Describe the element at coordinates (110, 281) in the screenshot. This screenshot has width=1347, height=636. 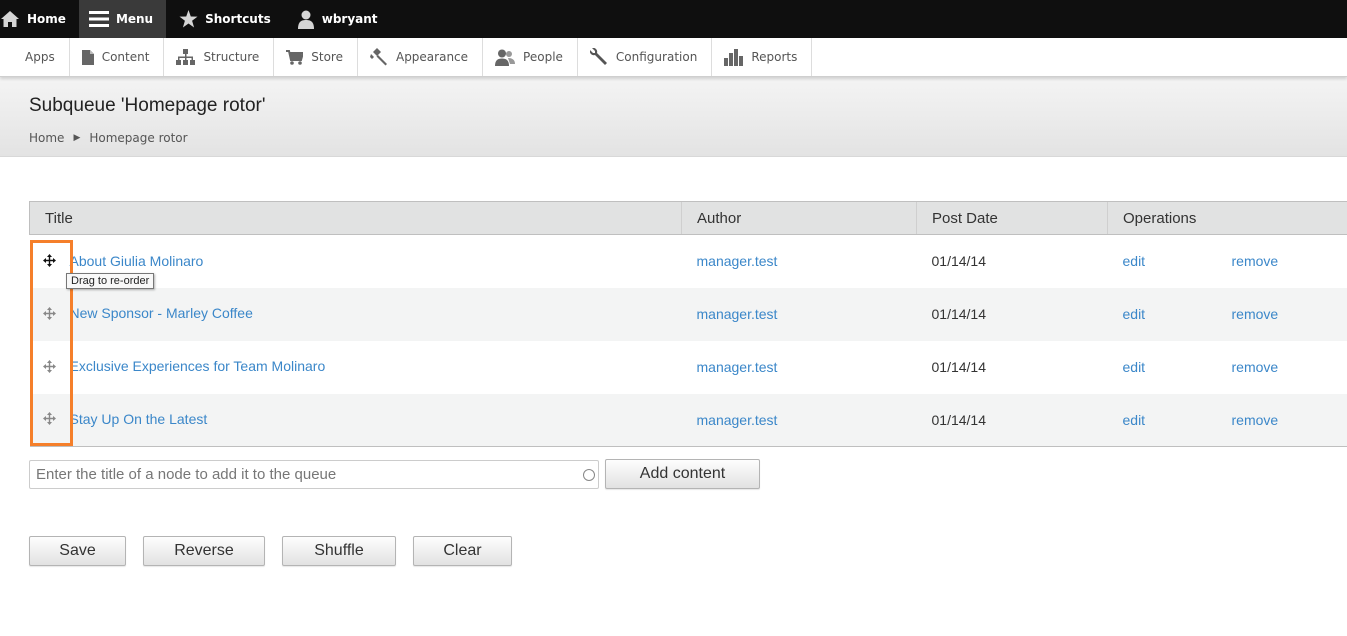
I see `drag-tooltip: Drag to re-order` at that location.